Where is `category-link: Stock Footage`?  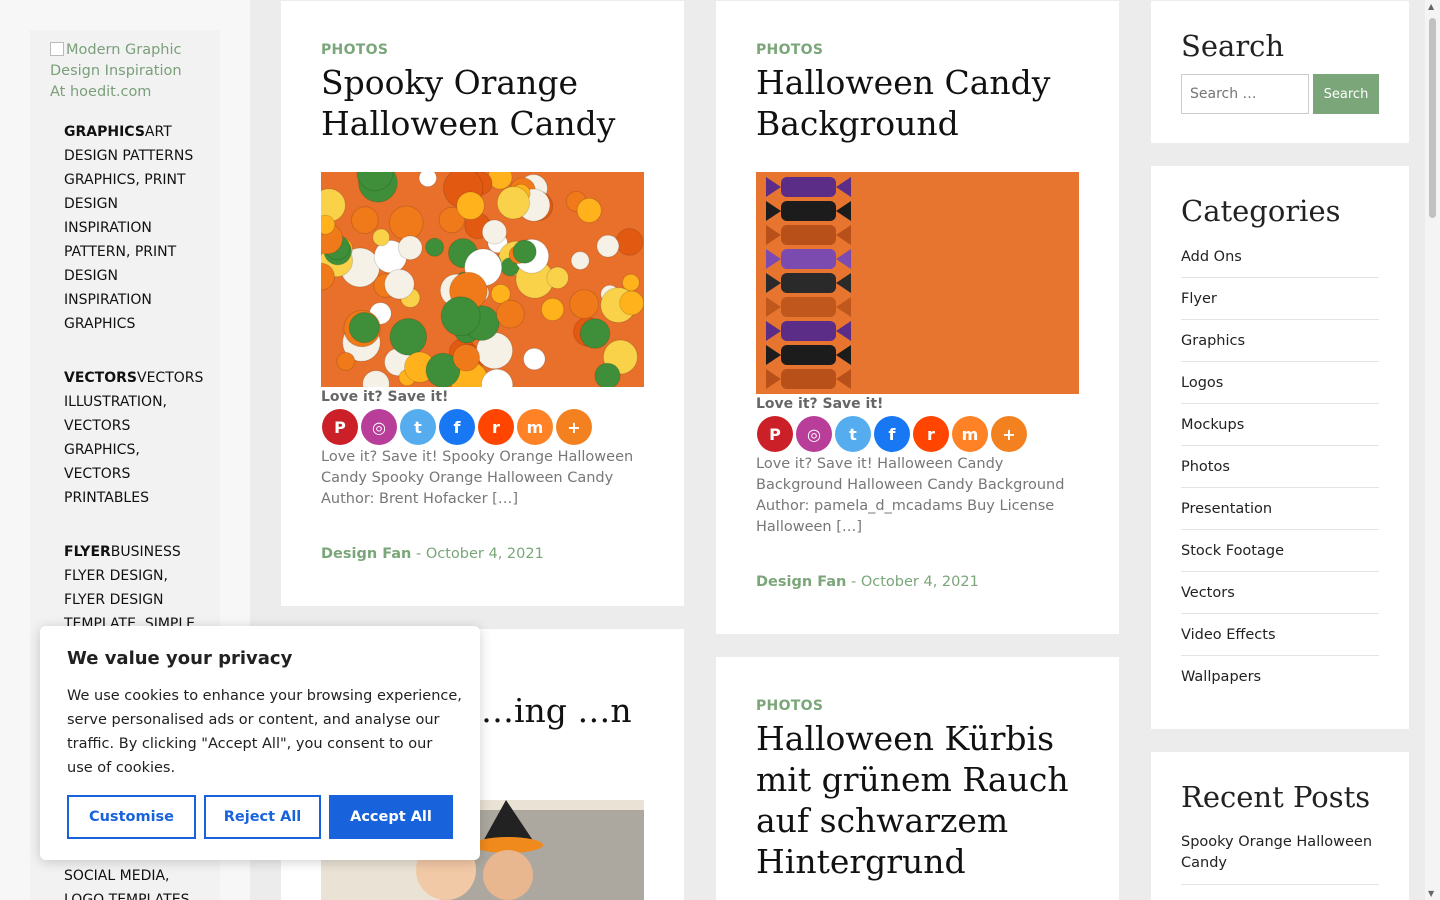
category-link: Stock Footage is located at coordinates (1280, 551).